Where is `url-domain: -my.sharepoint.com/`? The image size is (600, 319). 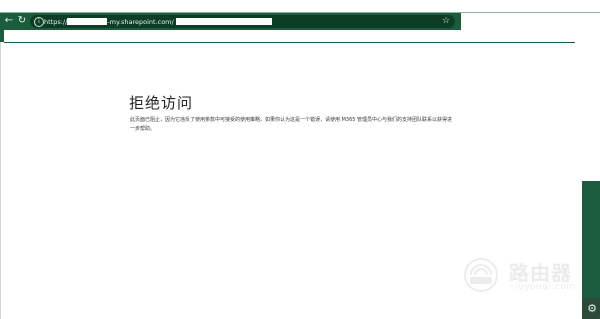
url-domain: -my.sharepoint.com/ is located at coordinates (140, 21).